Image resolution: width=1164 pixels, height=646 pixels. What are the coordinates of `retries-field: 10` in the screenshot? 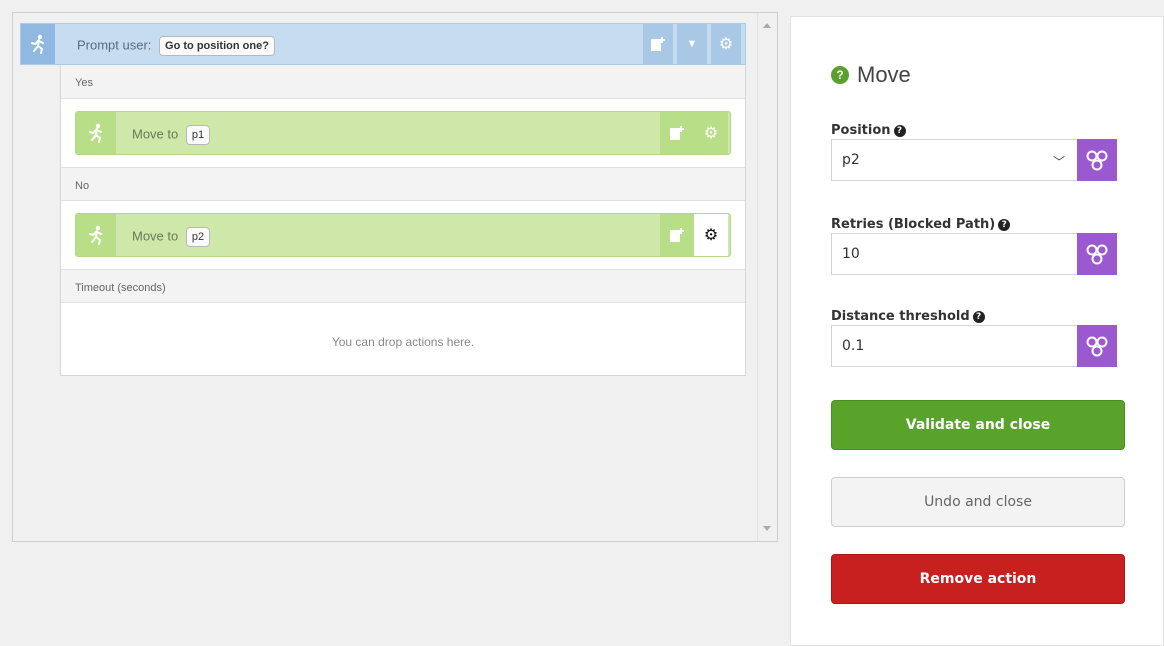 It's located at (974, 254).